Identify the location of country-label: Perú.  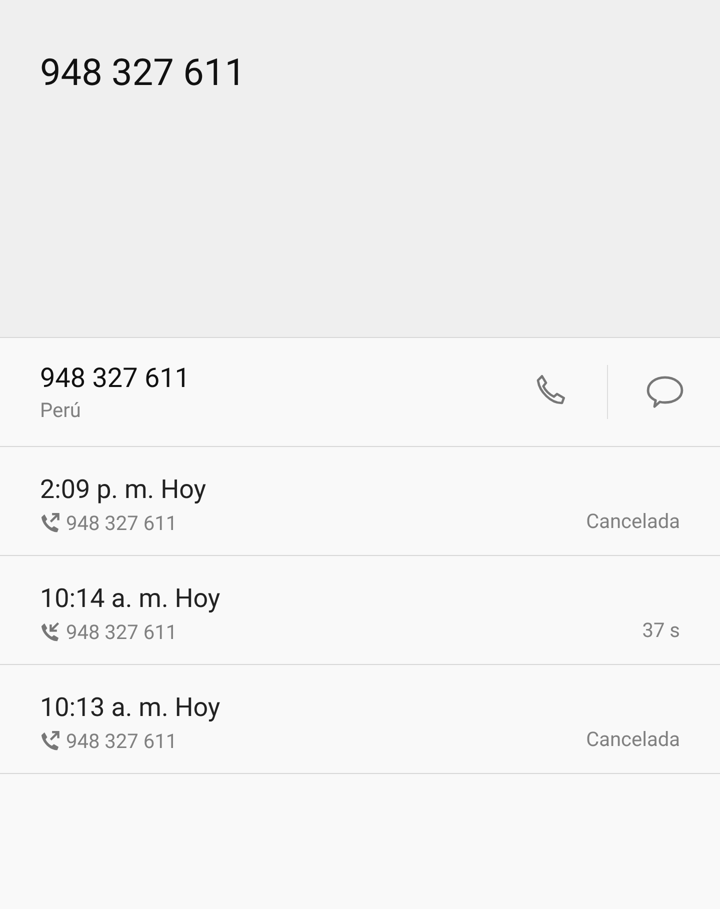
(60, 410).